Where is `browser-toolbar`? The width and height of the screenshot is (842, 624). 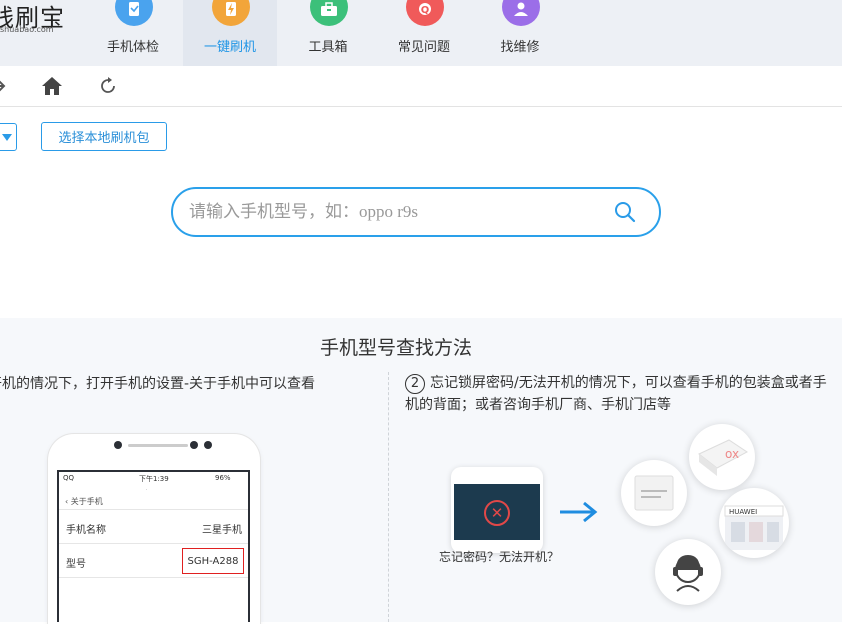
browser-toolbar is located at coordinates (421, 86).